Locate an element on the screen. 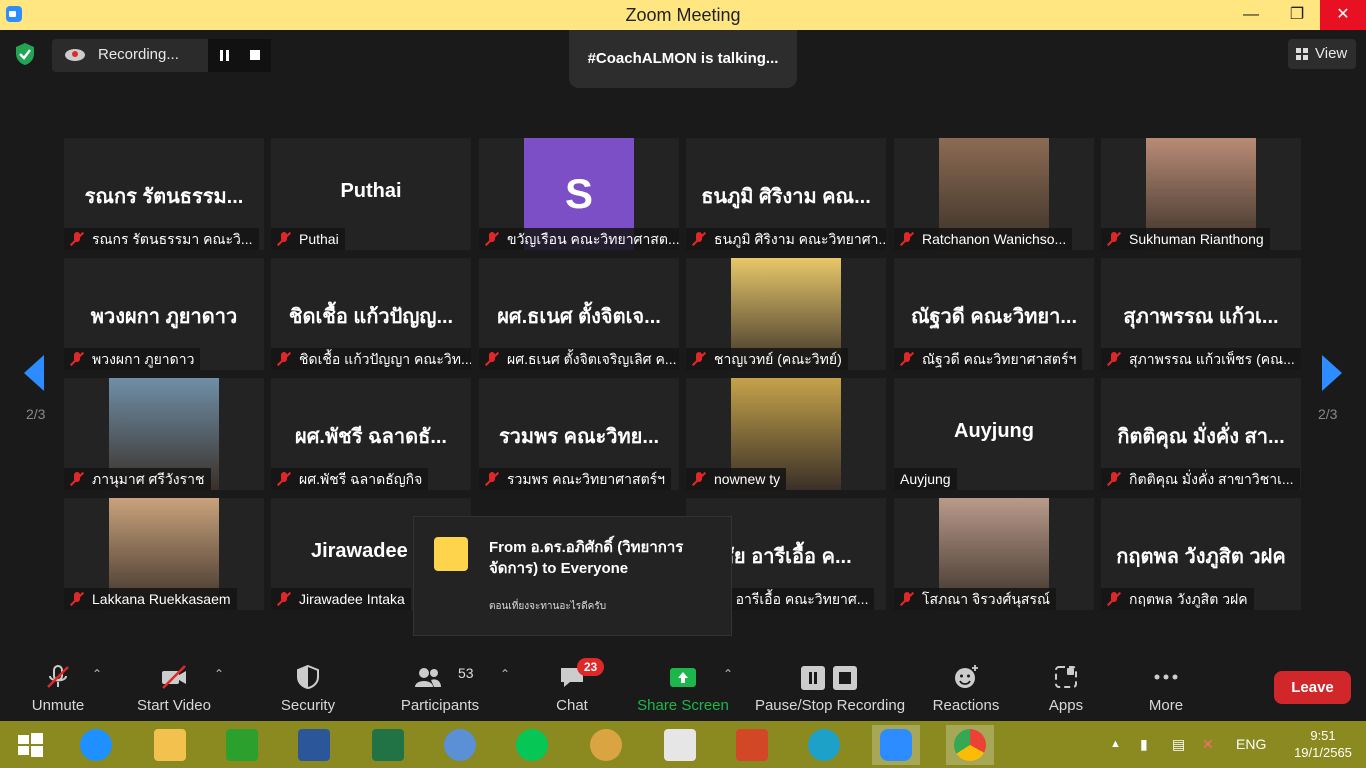  participants-button: 53 Participants is located at coordinates (440, 688).